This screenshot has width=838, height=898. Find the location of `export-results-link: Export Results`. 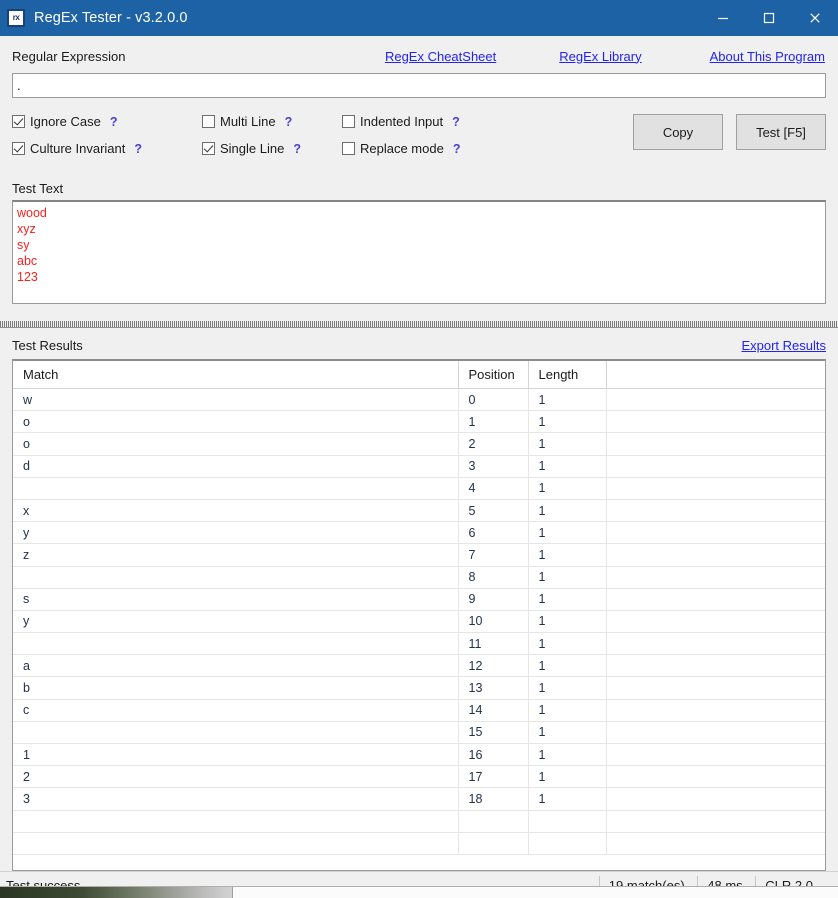

export-results-link: Export Results is located at coordinates (783, 345).